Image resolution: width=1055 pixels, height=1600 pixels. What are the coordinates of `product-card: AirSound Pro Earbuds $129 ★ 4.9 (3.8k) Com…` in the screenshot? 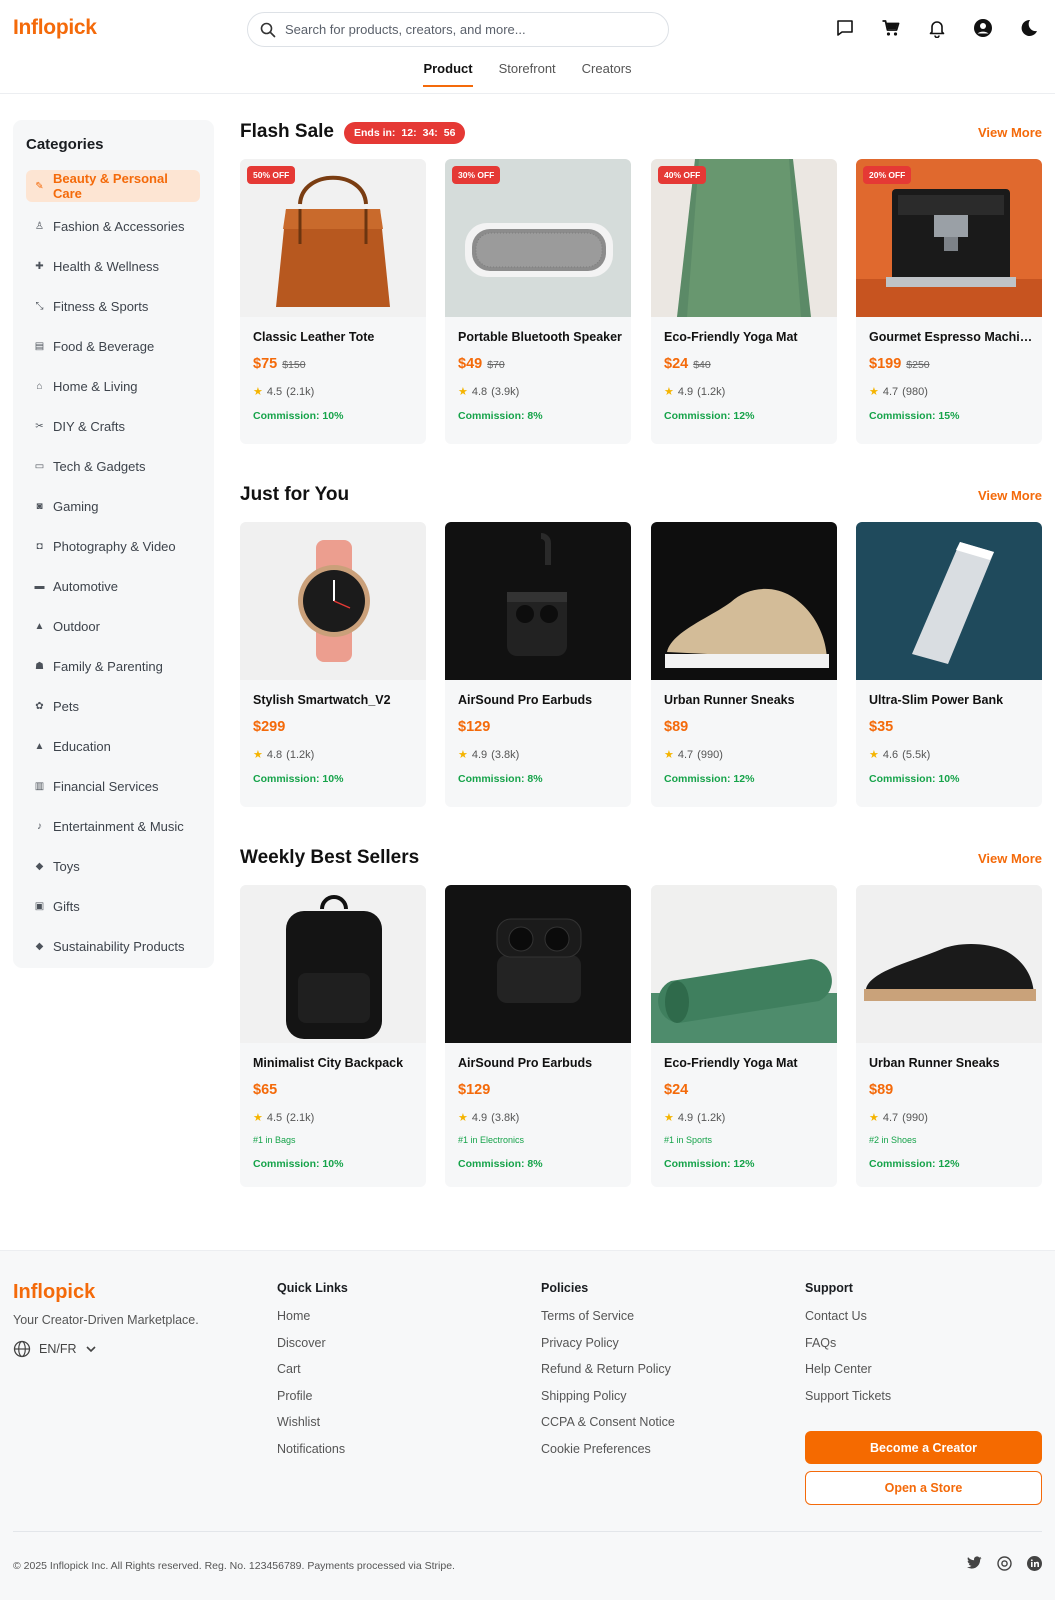 It's located at (538, 664).